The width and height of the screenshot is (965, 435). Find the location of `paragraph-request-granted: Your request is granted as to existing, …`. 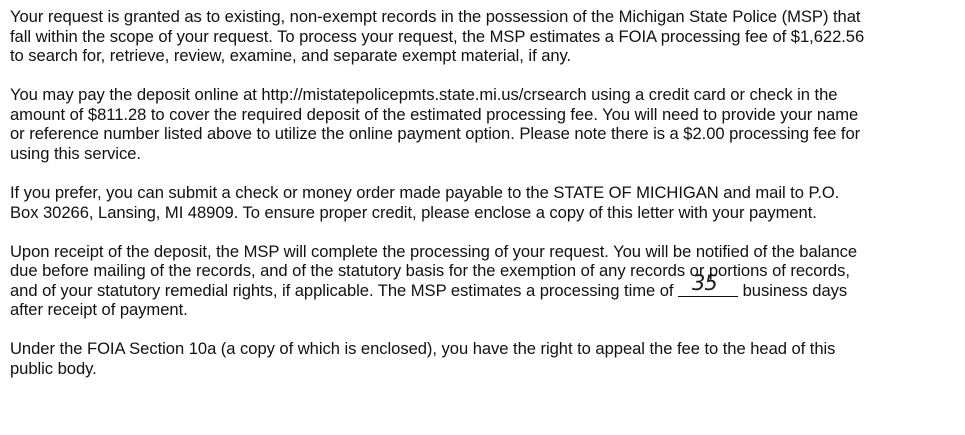

paragraph-request-granted: Your request is granted as to existing, … is located at coordinates (485, 36).